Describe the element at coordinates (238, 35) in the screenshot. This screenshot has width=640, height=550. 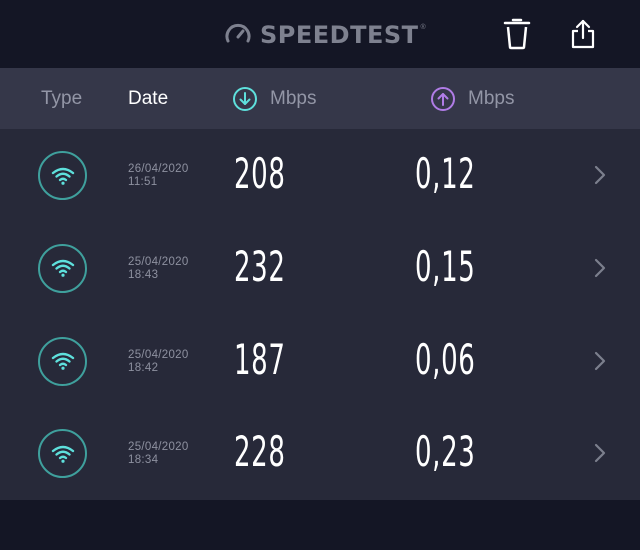
I see `speedometer-icon` at that location.